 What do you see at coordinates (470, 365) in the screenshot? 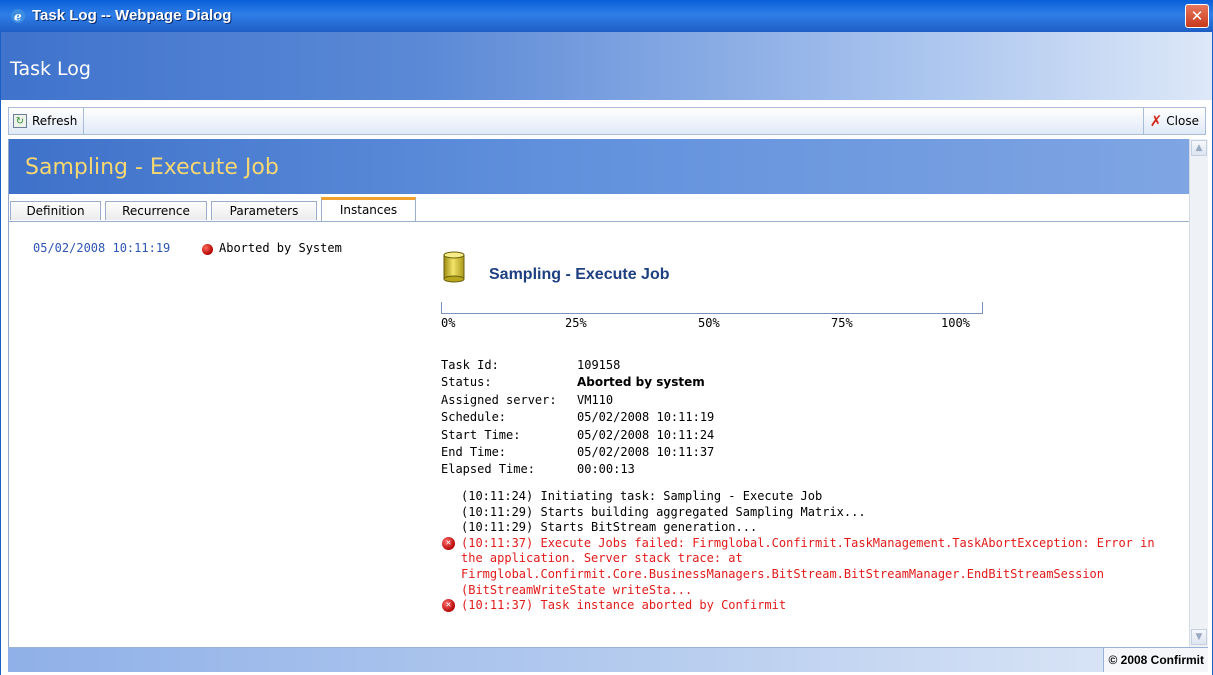
I see `detail-label: Task Id:` at bounding box center [470, 365].